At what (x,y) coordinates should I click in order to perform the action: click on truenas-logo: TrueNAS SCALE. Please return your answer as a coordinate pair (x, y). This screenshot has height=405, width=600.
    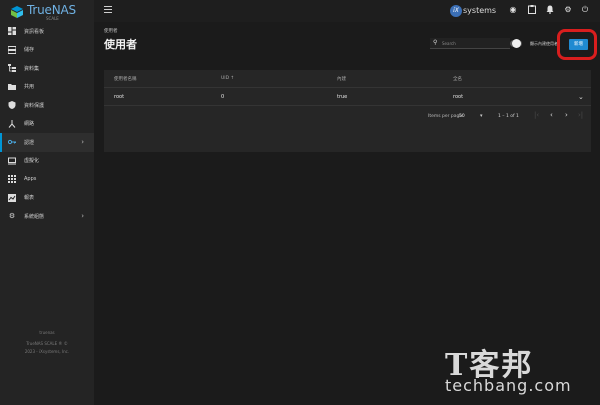
    Looking at the image, I should click on (51, 12).